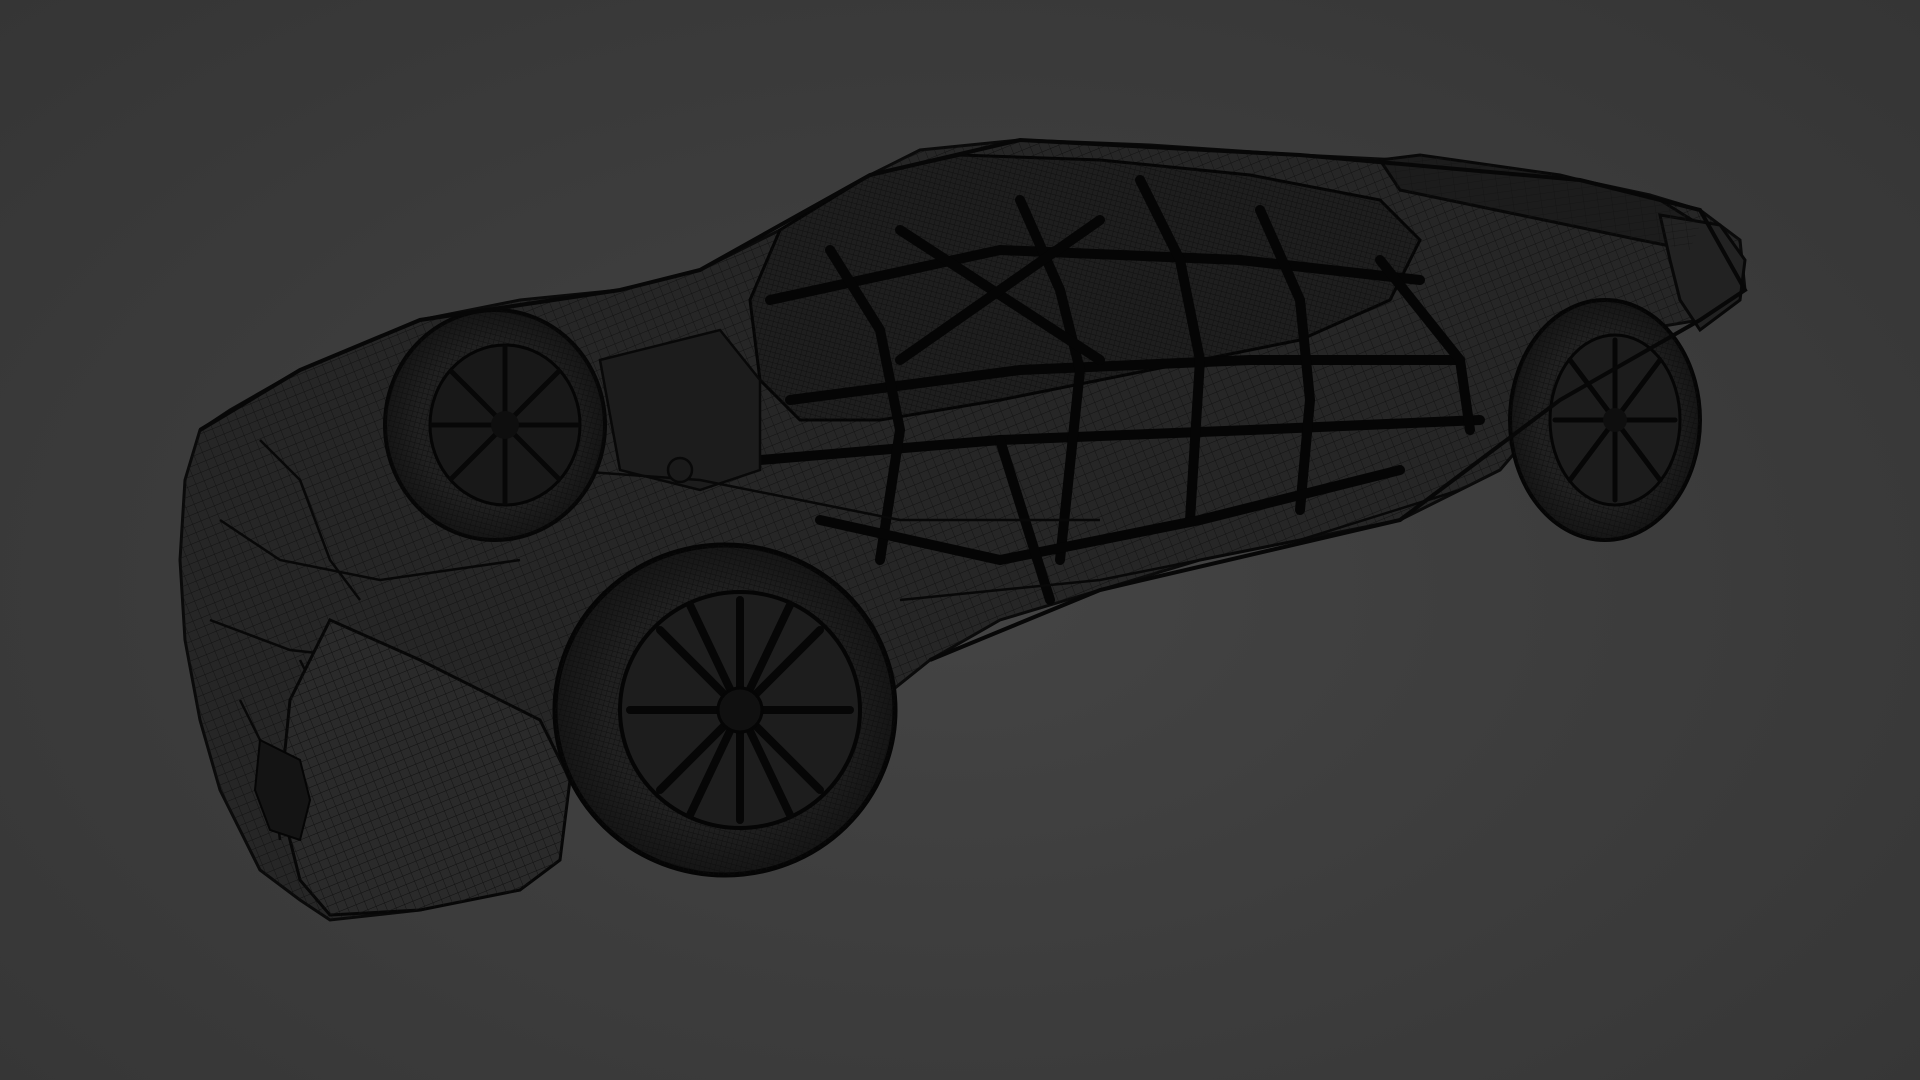  I want to click on wheel-front-near, so click(725, 710).